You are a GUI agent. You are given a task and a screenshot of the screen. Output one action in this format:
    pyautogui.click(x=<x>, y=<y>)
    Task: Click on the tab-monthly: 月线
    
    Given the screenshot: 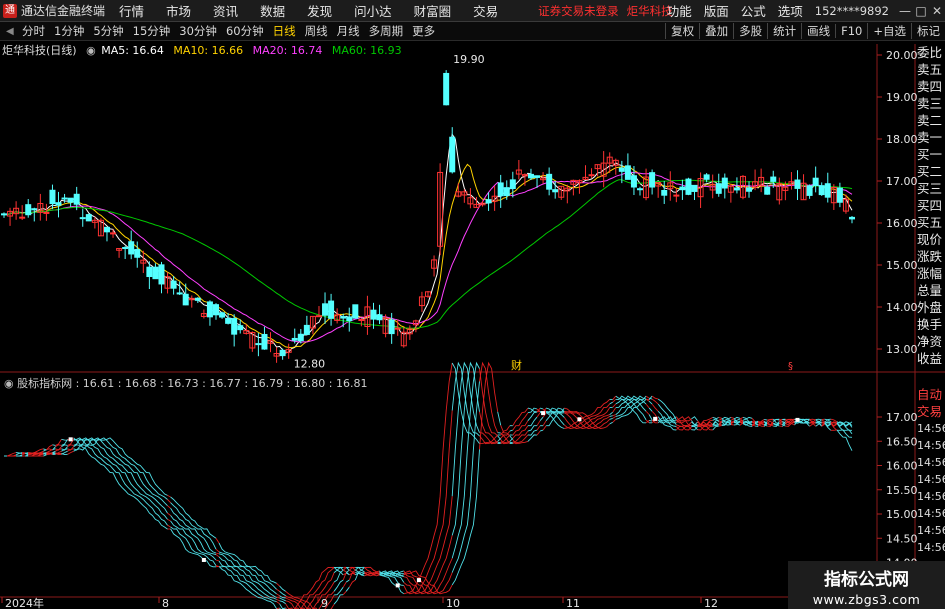 What is the action you would take?
    pyautogui.click(x=348, y=31)
    